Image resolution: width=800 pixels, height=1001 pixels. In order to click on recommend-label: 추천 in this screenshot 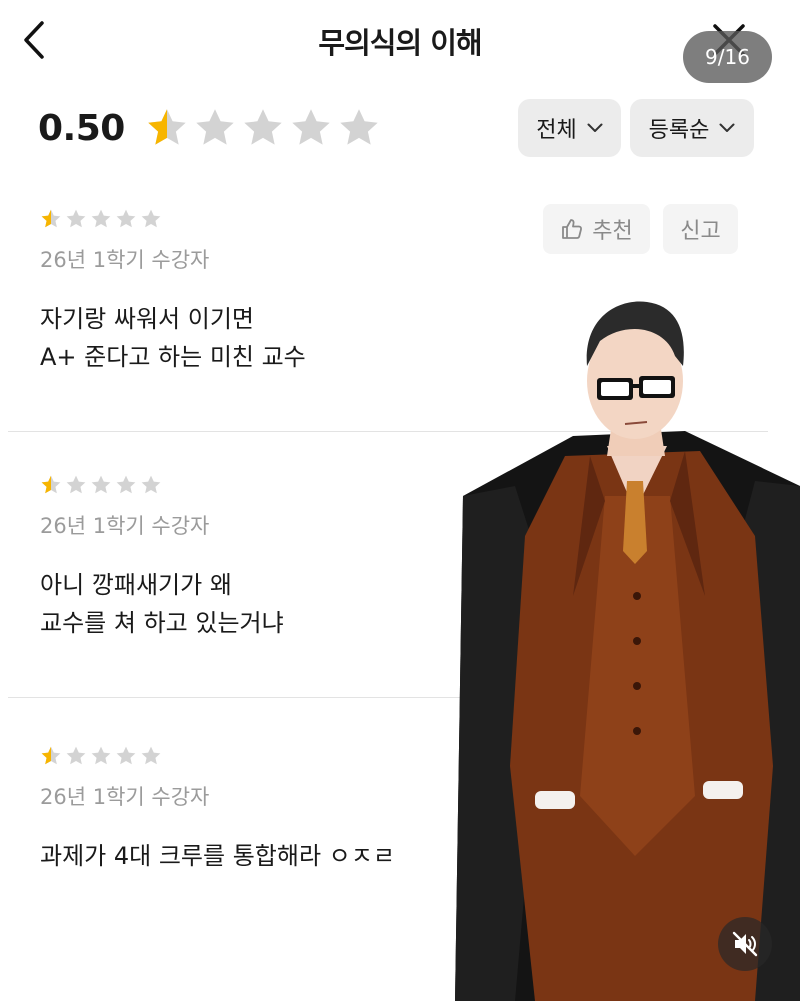, I will do `click(612, 231)`.